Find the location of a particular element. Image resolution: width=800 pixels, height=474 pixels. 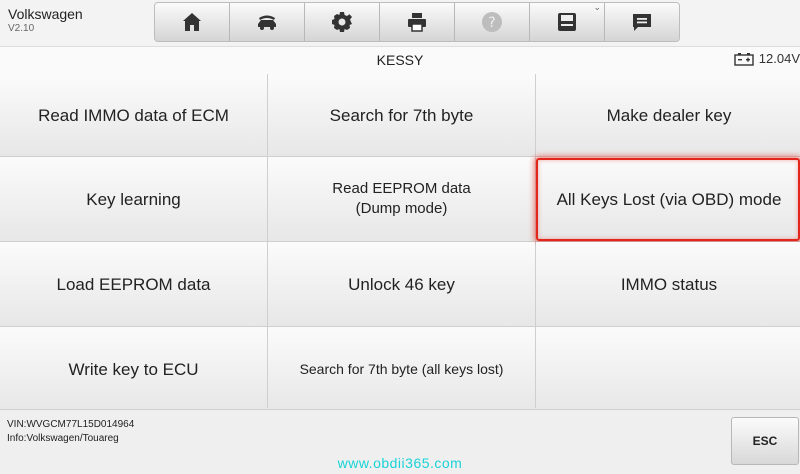

function-search-7th-byte-all-keys-lost: Search for 7th byte (all keys lost) is located at coordinates (401, 369).